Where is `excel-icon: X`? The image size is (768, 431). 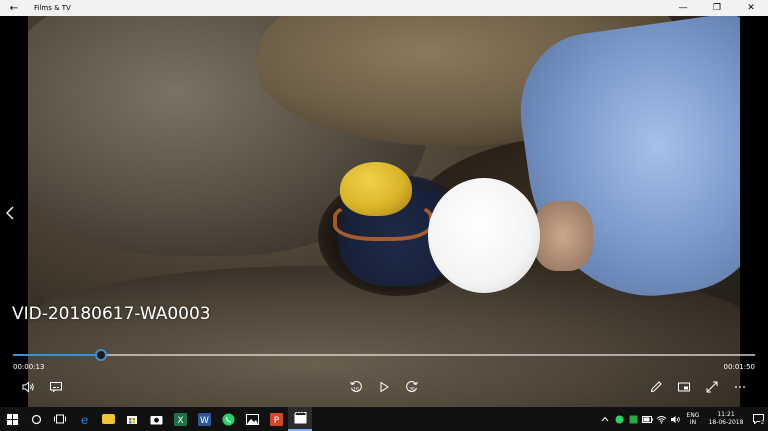
excel-icon: X is located at coordinates (180, 419).